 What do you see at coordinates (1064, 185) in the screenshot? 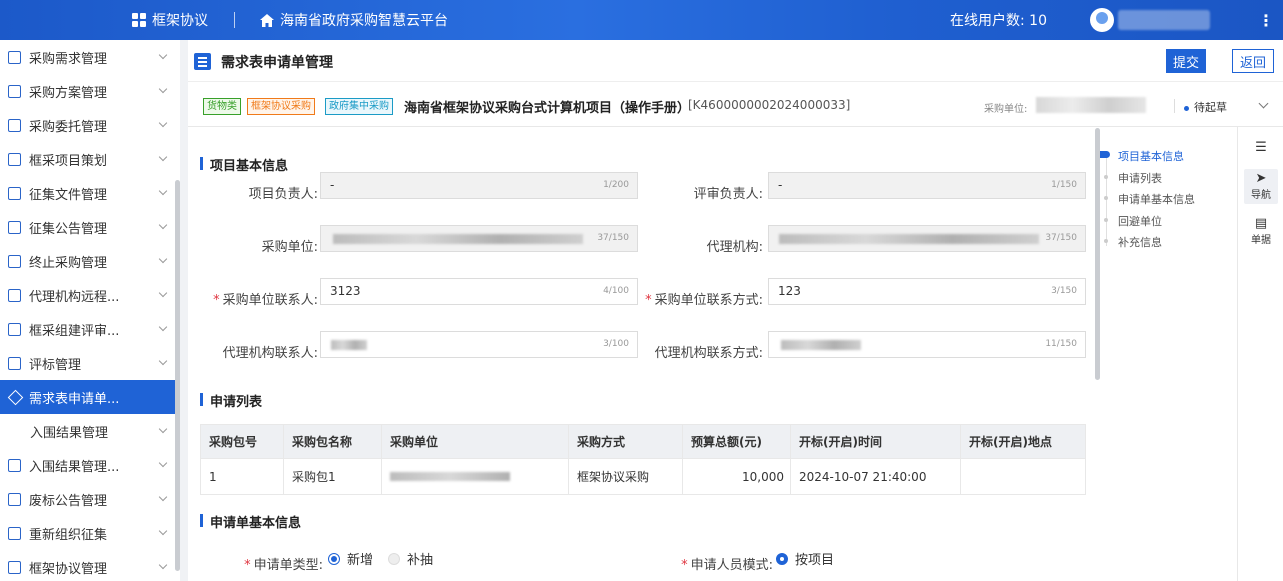
I see `char-counter: 1/150` at bounding box center [1064, 185].